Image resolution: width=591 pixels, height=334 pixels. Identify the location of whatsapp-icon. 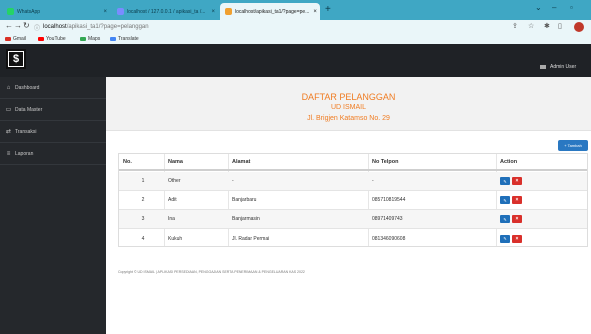
(10, 11).